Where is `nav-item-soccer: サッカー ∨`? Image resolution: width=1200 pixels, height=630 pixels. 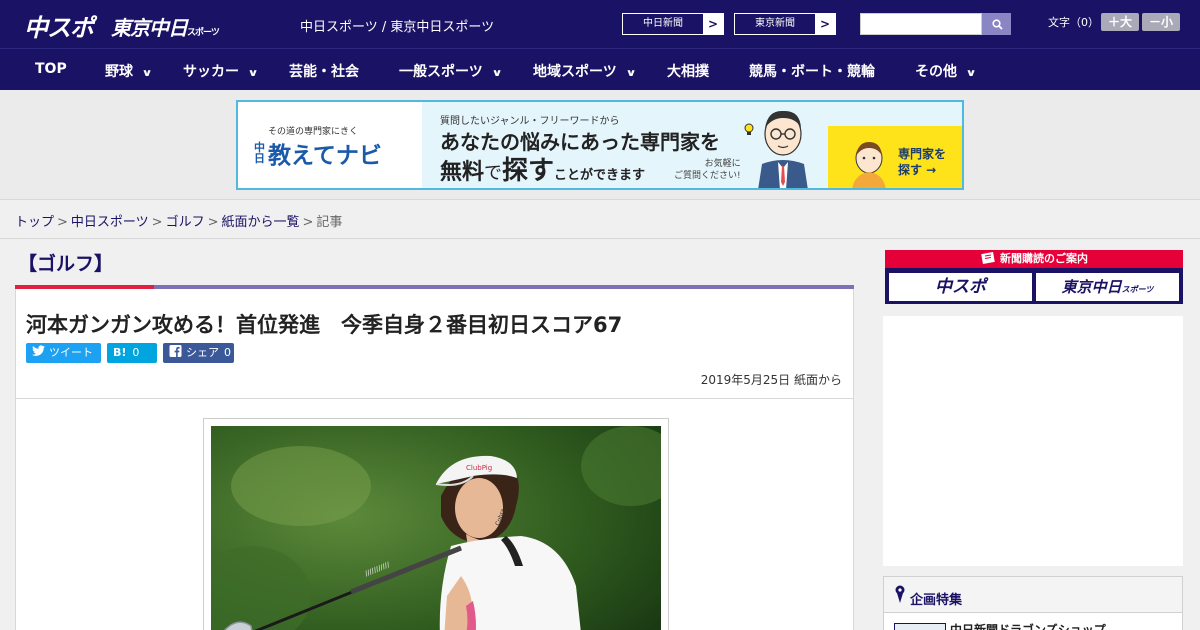 nav-item-soccer: サッカー ∨ is located at coordinates (221, 71).